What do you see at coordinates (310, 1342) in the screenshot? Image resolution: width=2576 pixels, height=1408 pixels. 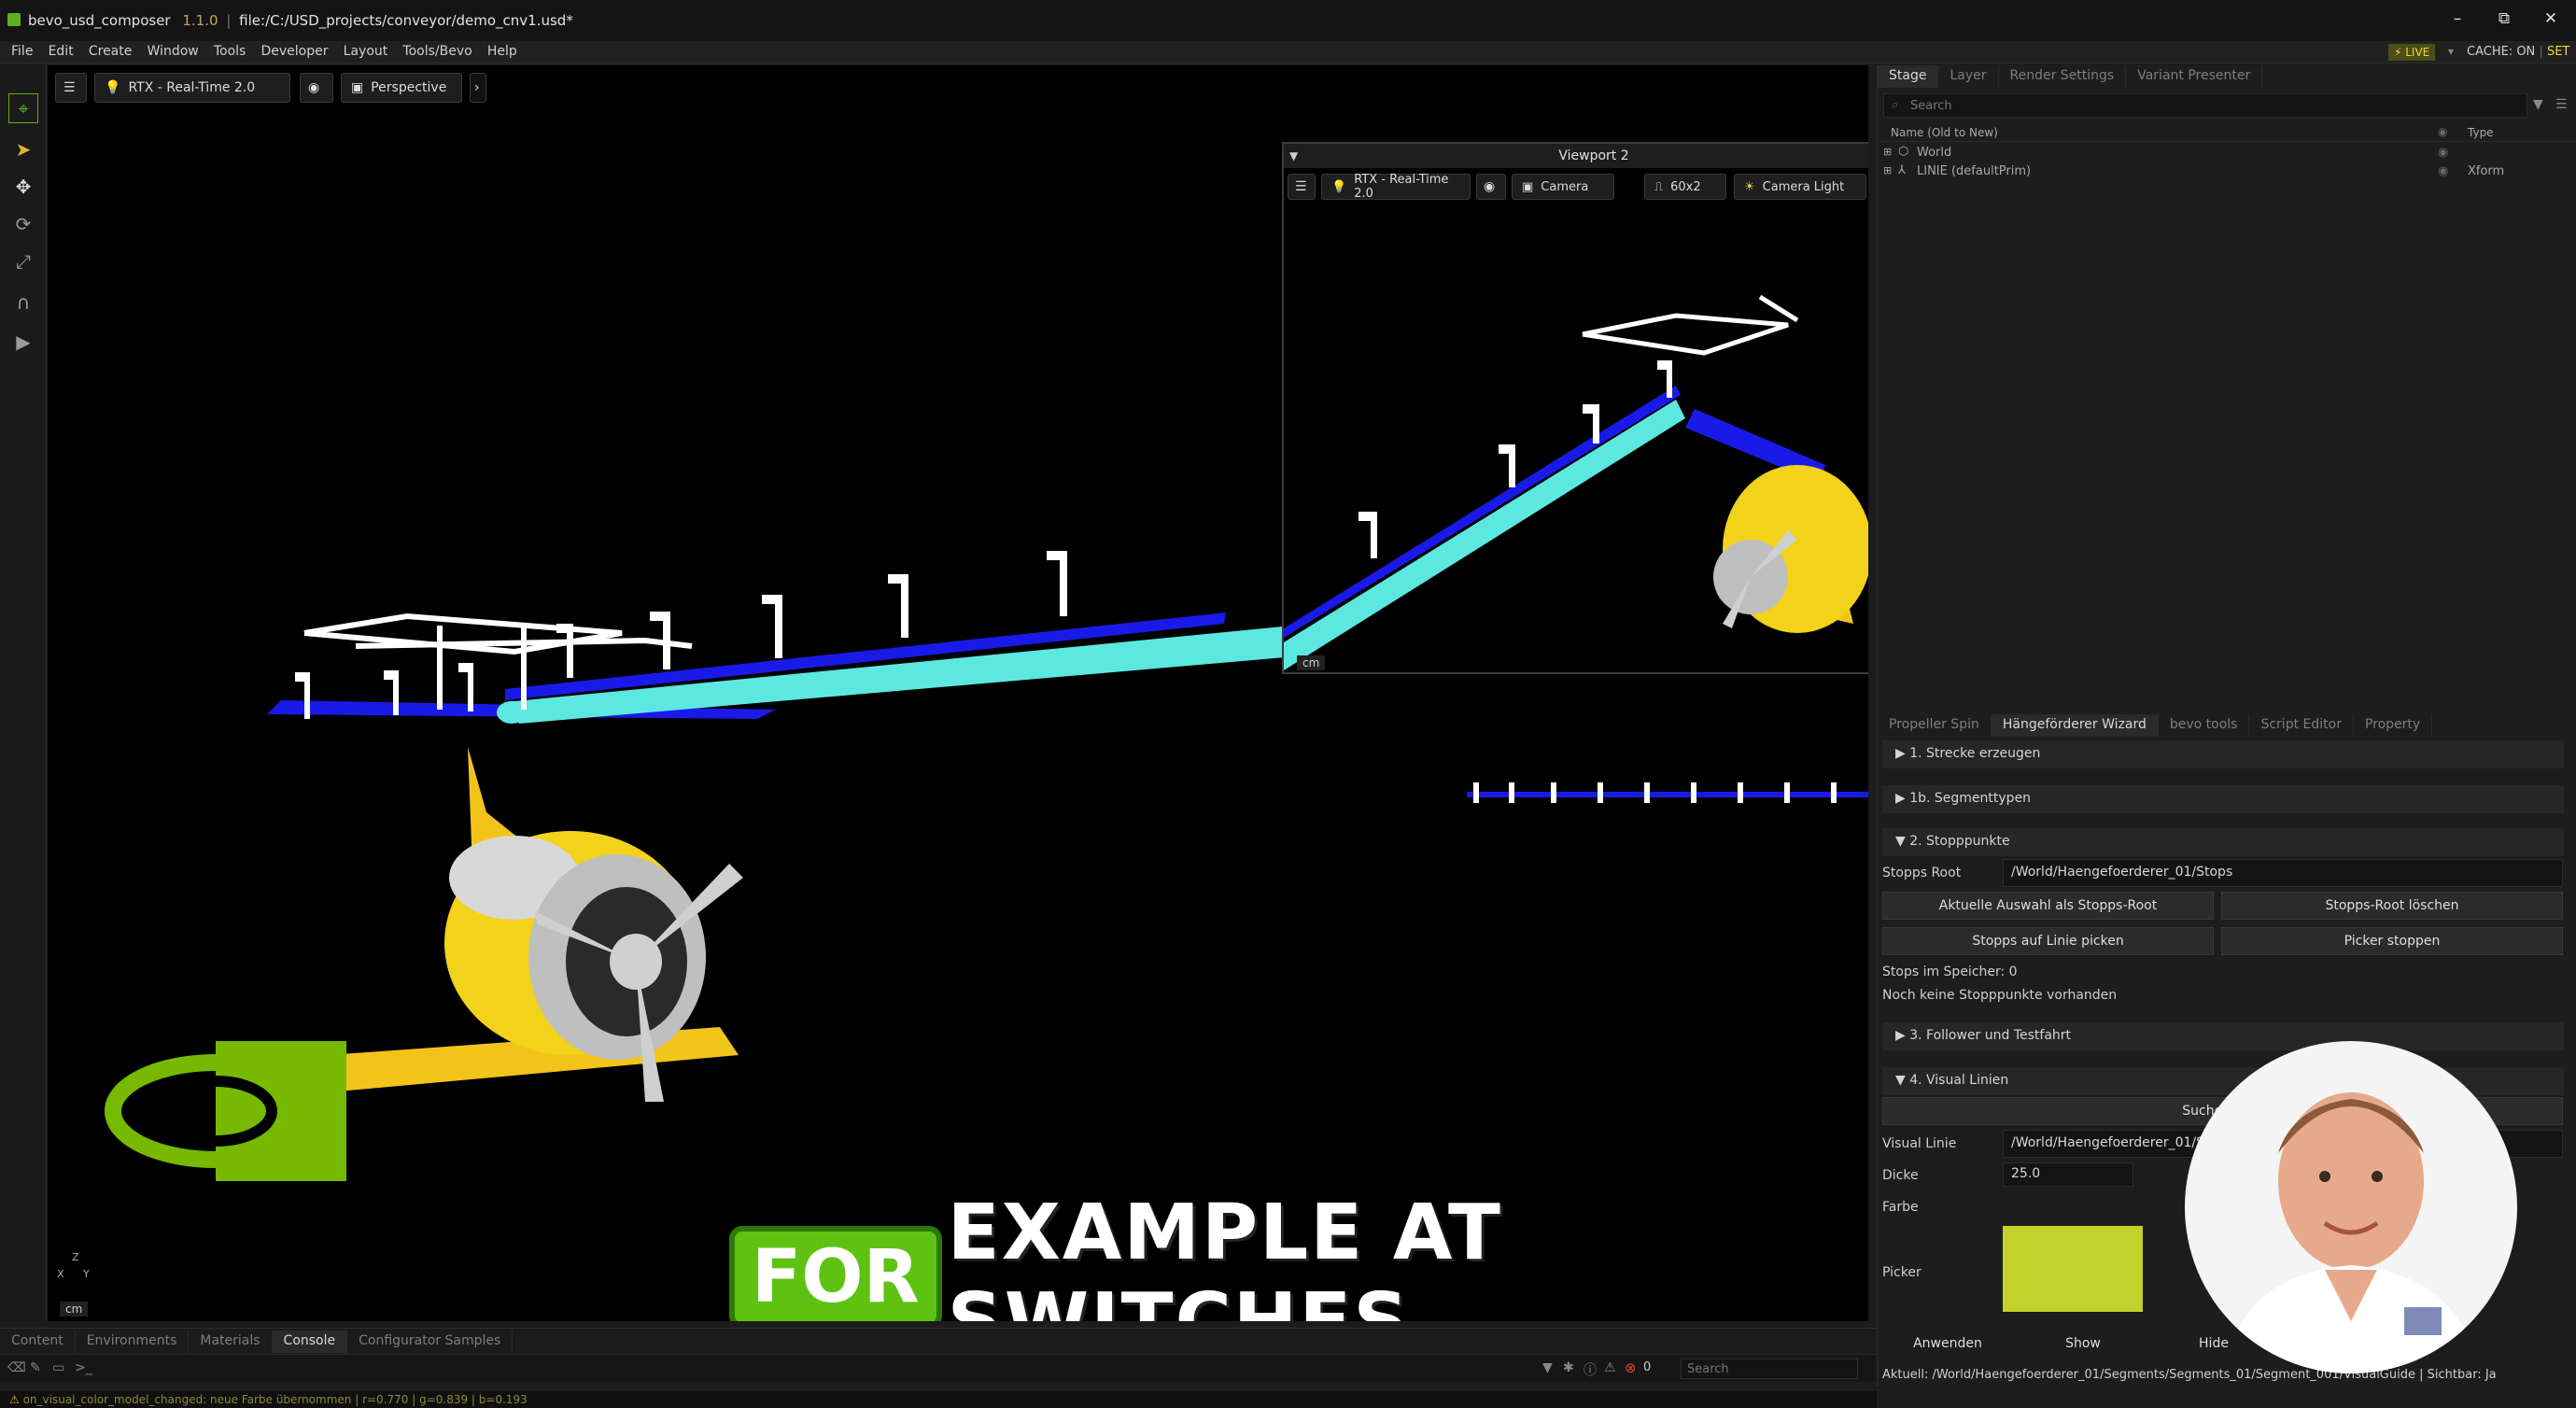 I see `tab-console: Console` at bounding box center [310, 1342].